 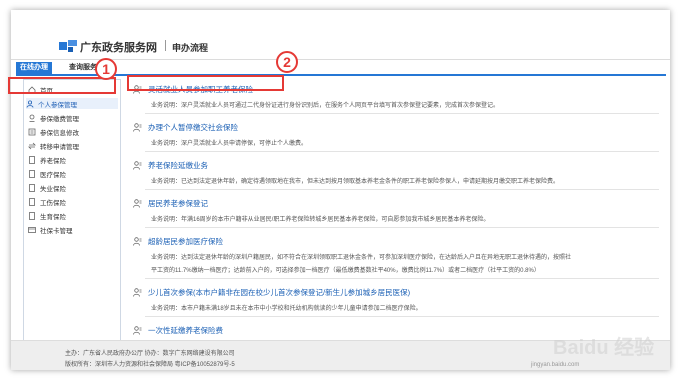 I want to click on footer-organizer: 主办：广东省人民政府办公厅 协办：数字广东网络建设有限公司, so click(x=150, y=354).